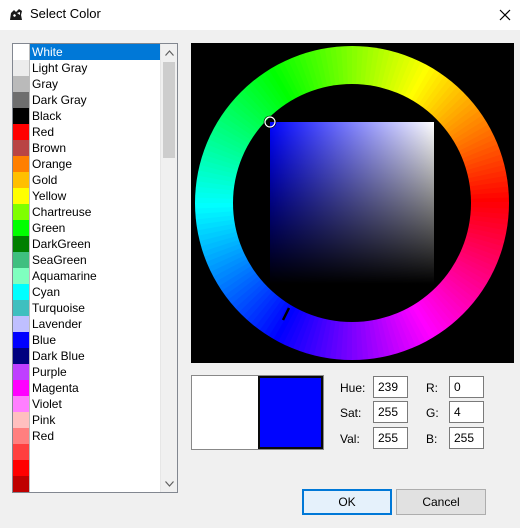  I want to click on list-item: Orange, so click(86, 164).